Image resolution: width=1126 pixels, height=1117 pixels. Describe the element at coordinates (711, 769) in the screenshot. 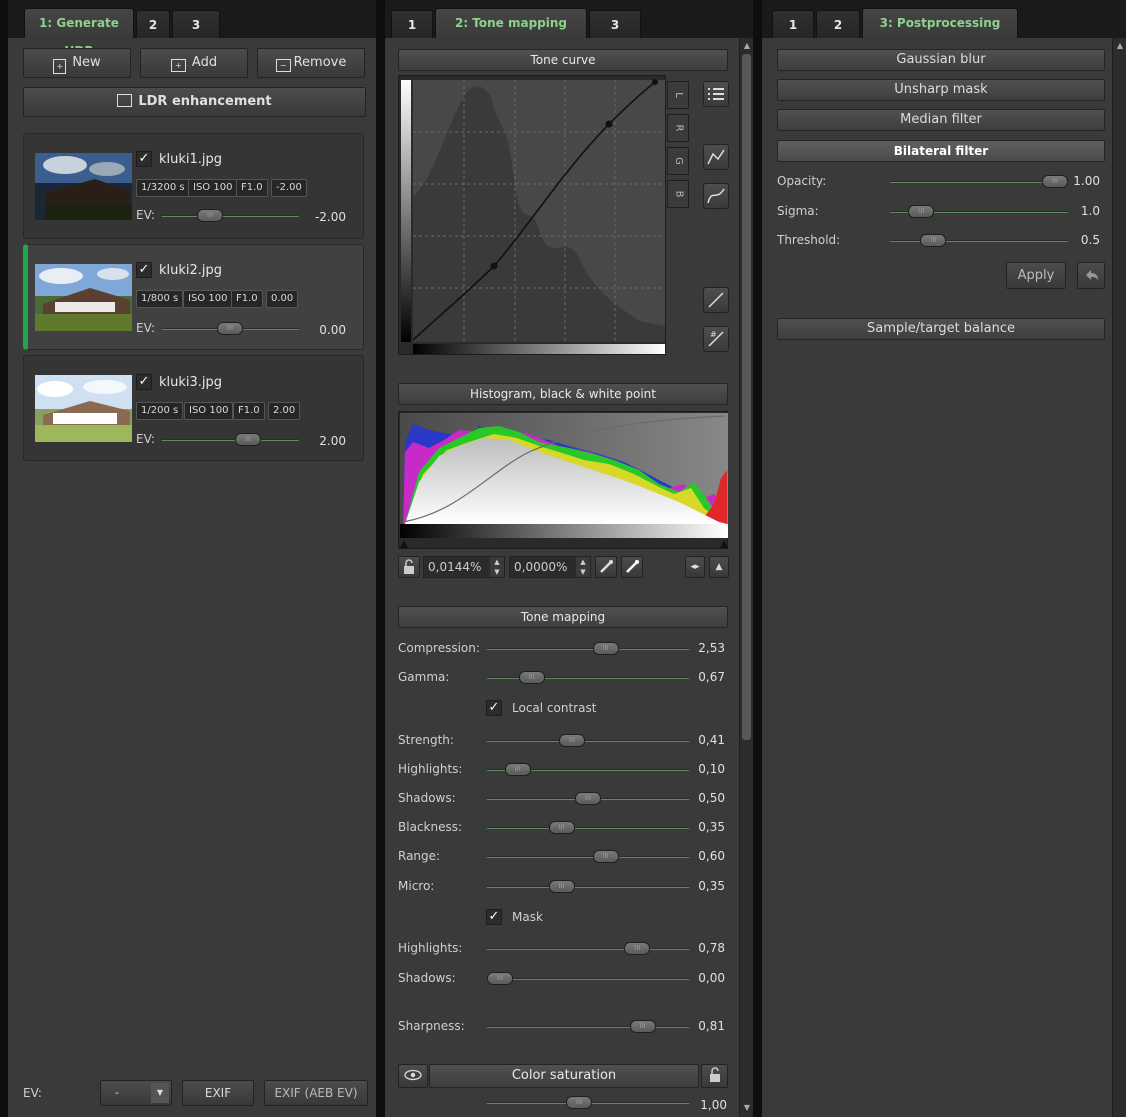

I see `lc-highlights-value: 0,10` at that location.